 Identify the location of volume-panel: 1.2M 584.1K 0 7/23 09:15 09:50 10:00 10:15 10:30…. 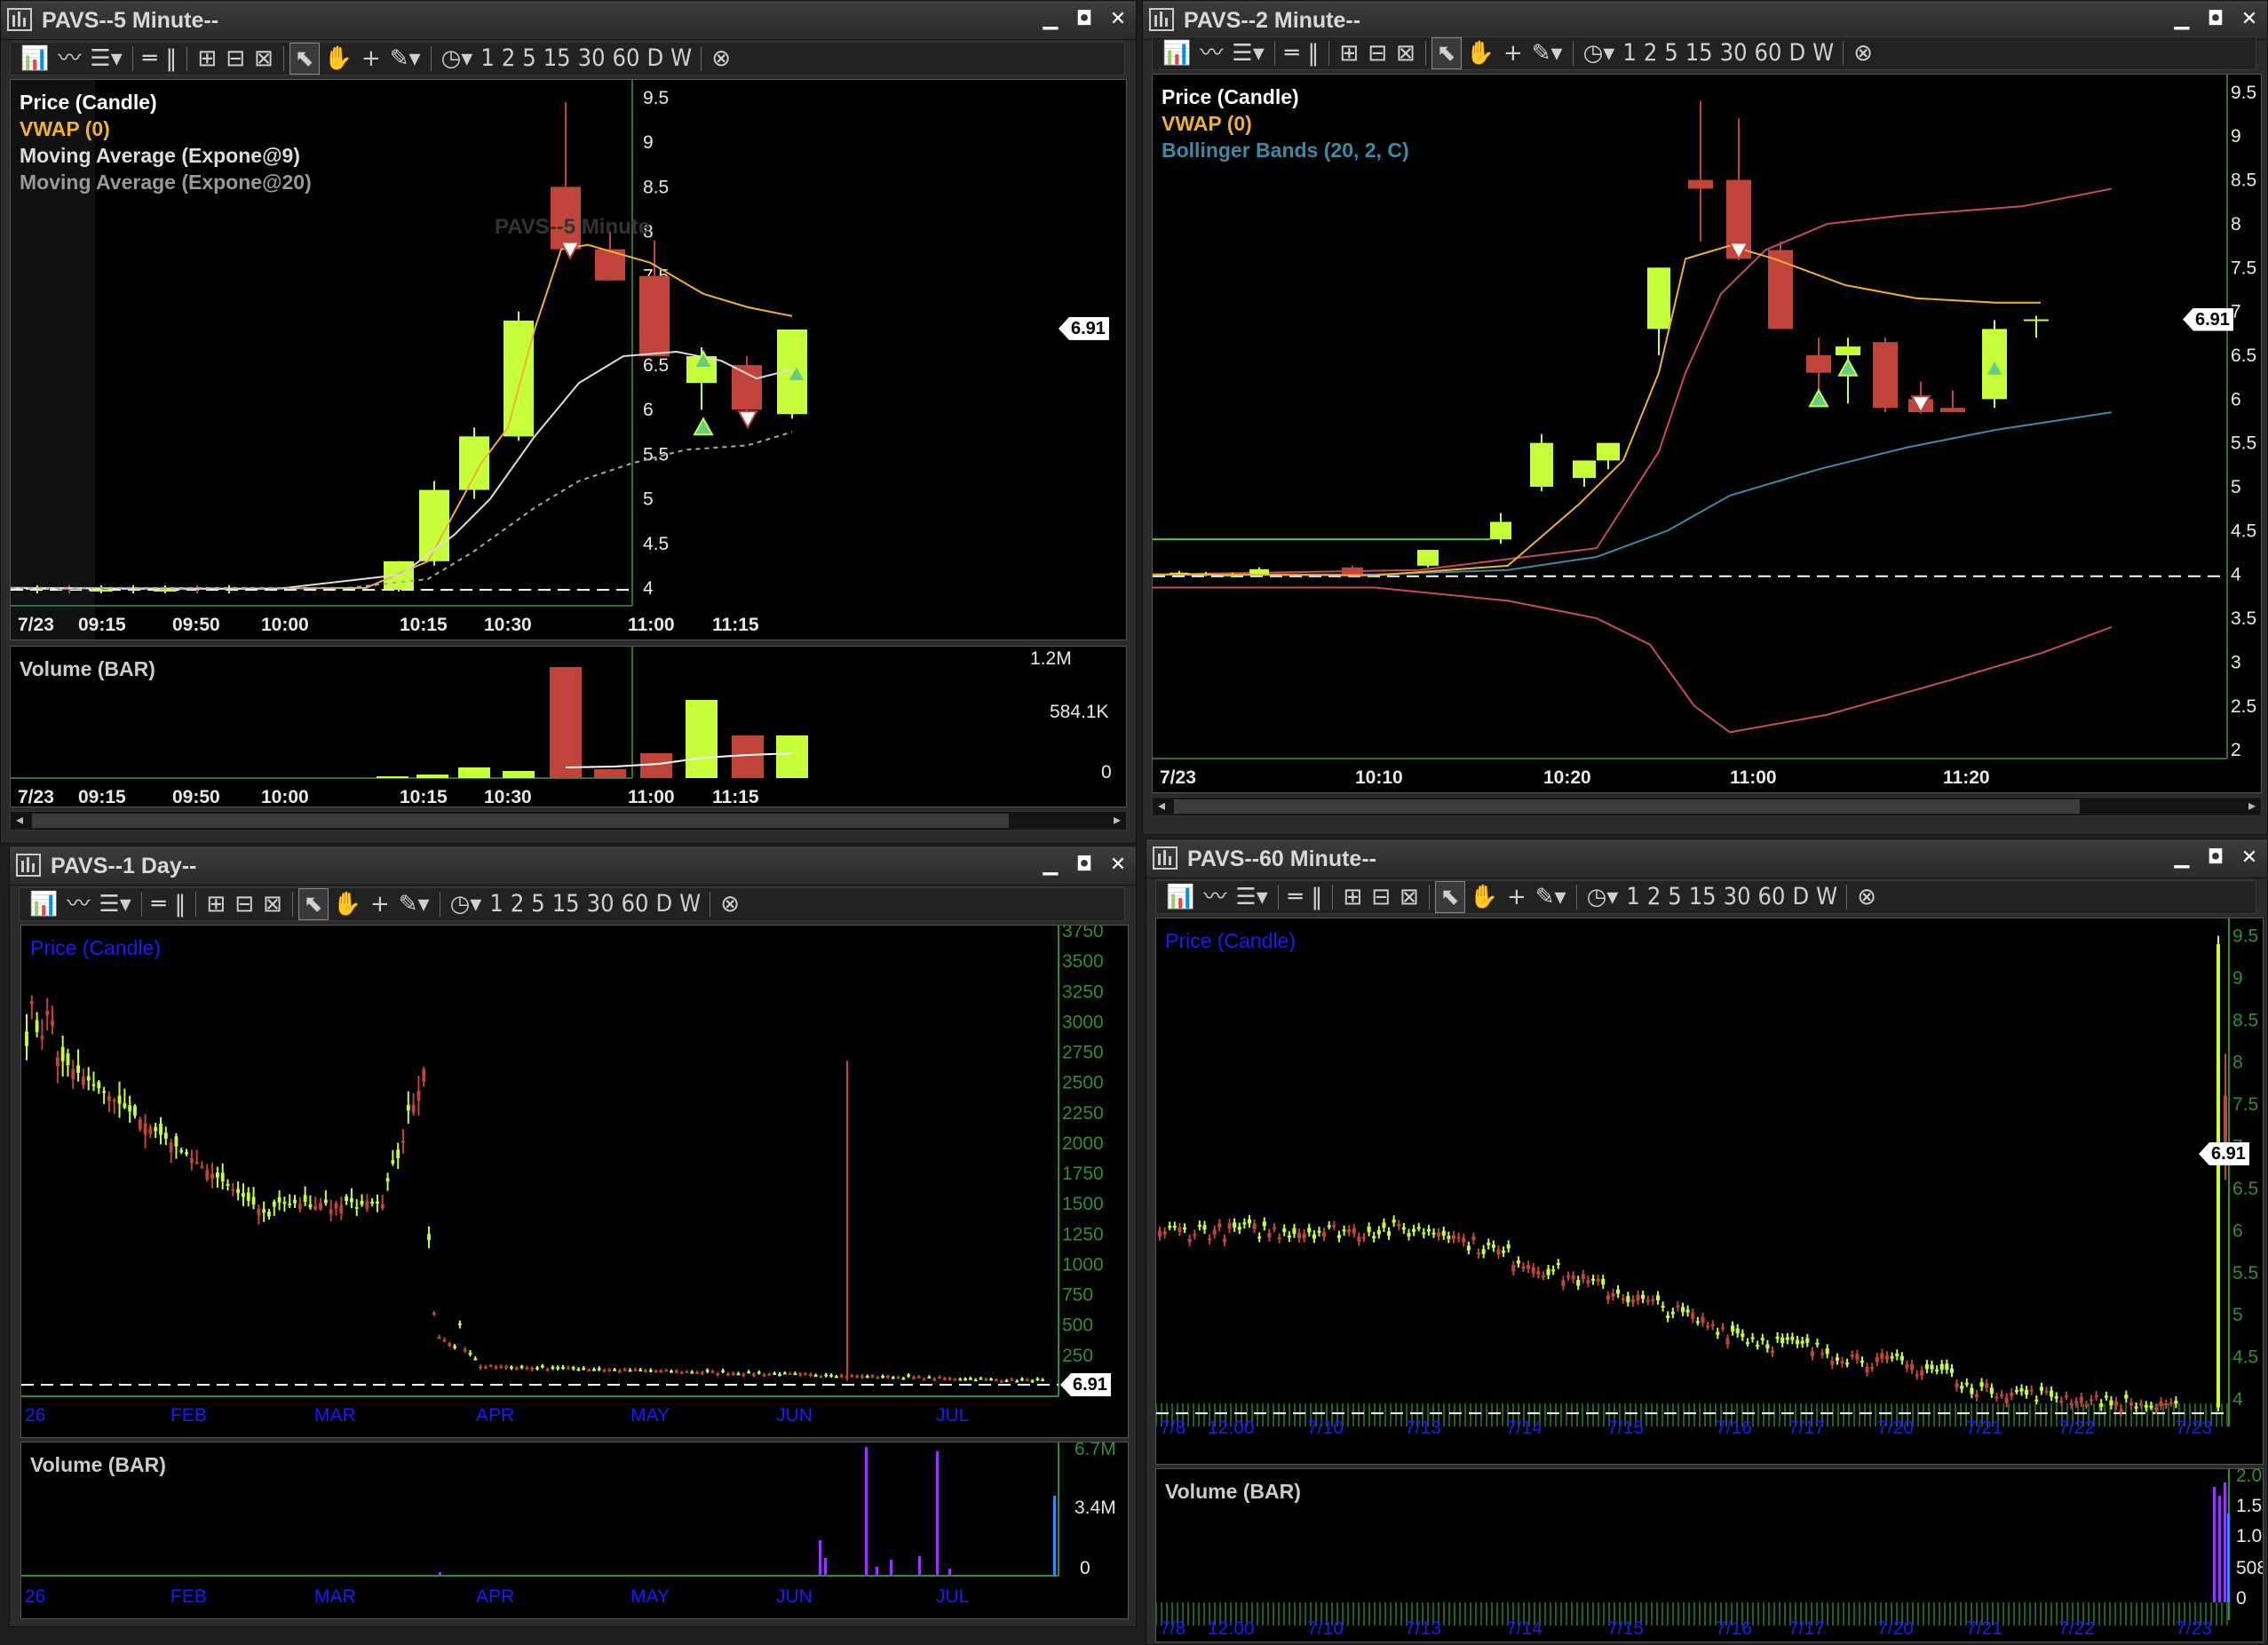
(568, 726).